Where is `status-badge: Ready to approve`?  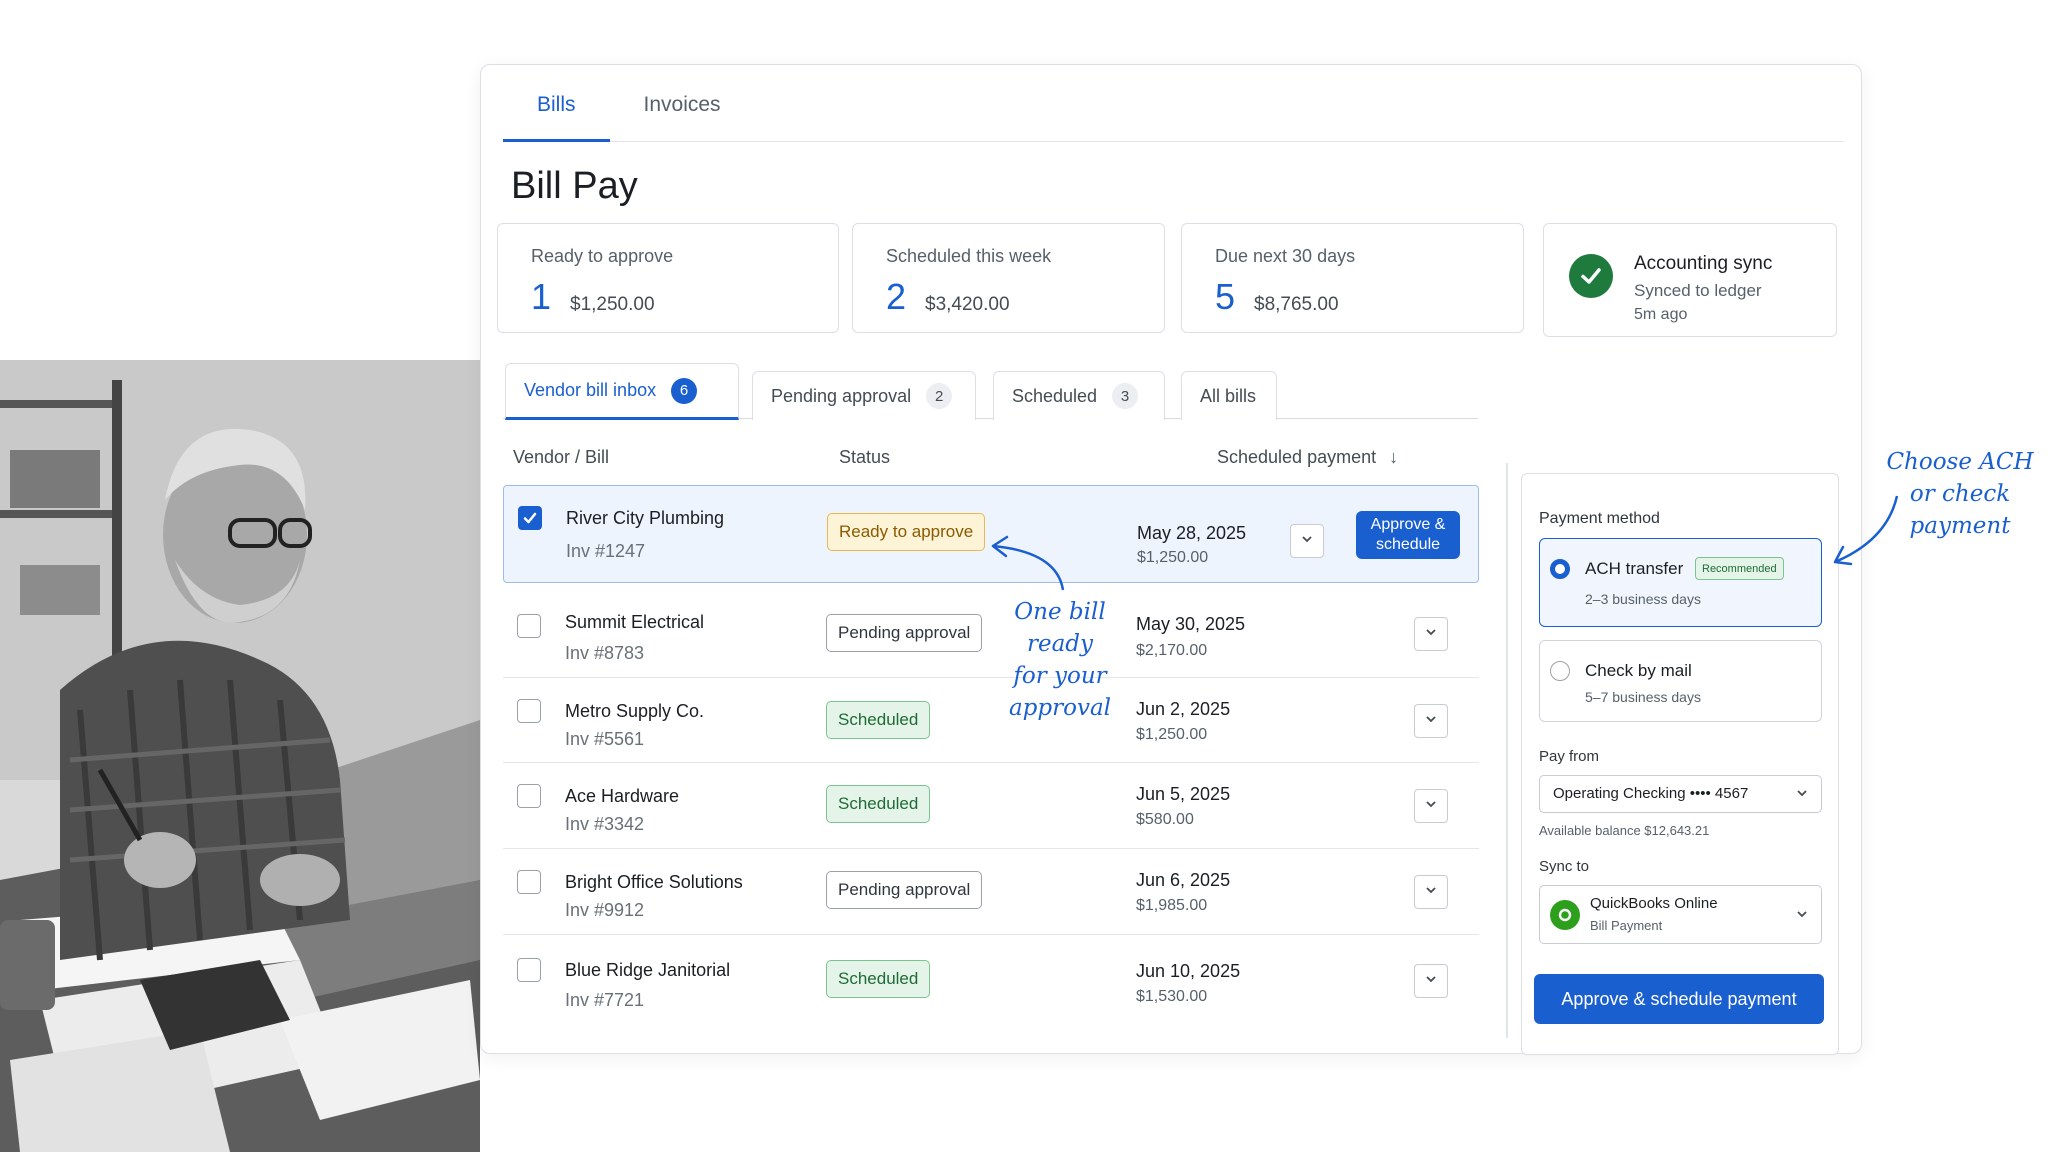
status-badge: Ready to approve is located at coordinates (906, 532).